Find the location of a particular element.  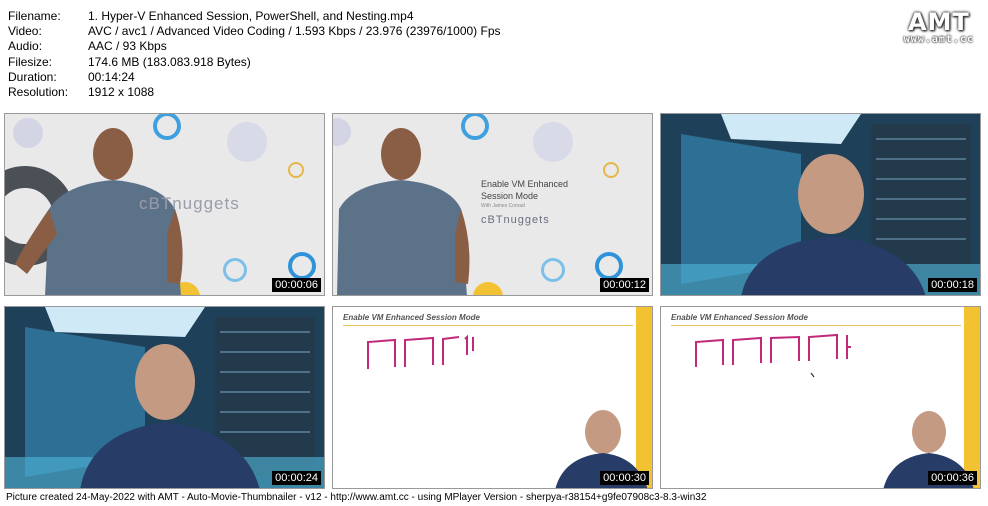

timestamp: 00:00:24 is located at coordinates (296, 478).